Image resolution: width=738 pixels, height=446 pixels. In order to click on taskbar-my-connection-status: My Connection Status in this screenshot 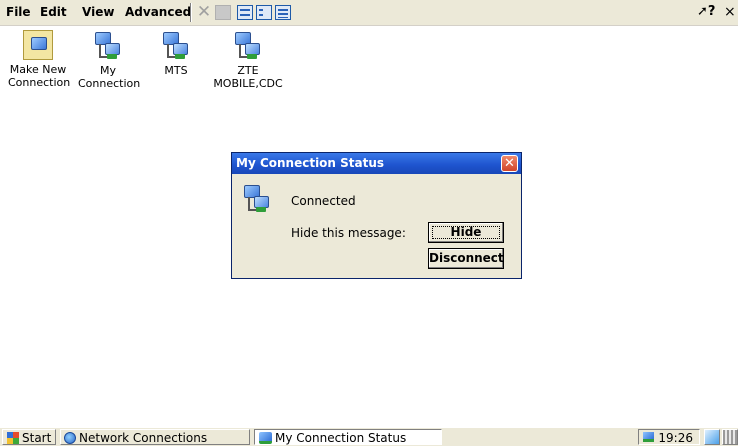, I will do `click(348, 437)`.